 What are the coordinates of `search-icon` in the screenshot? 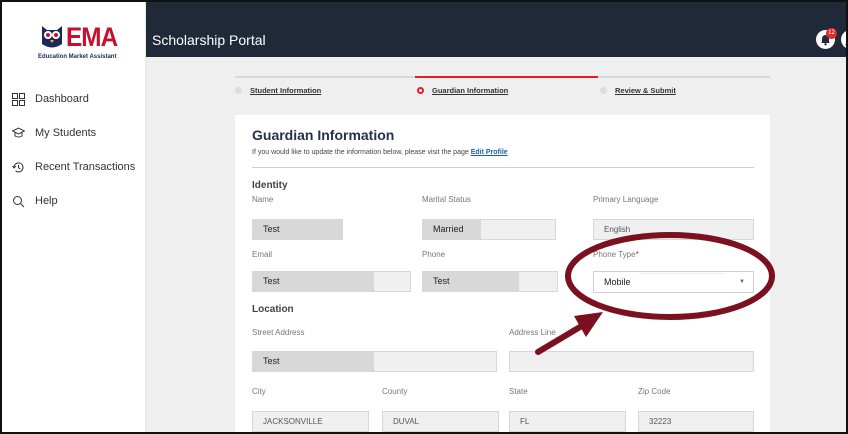 It's located at (19, 201).